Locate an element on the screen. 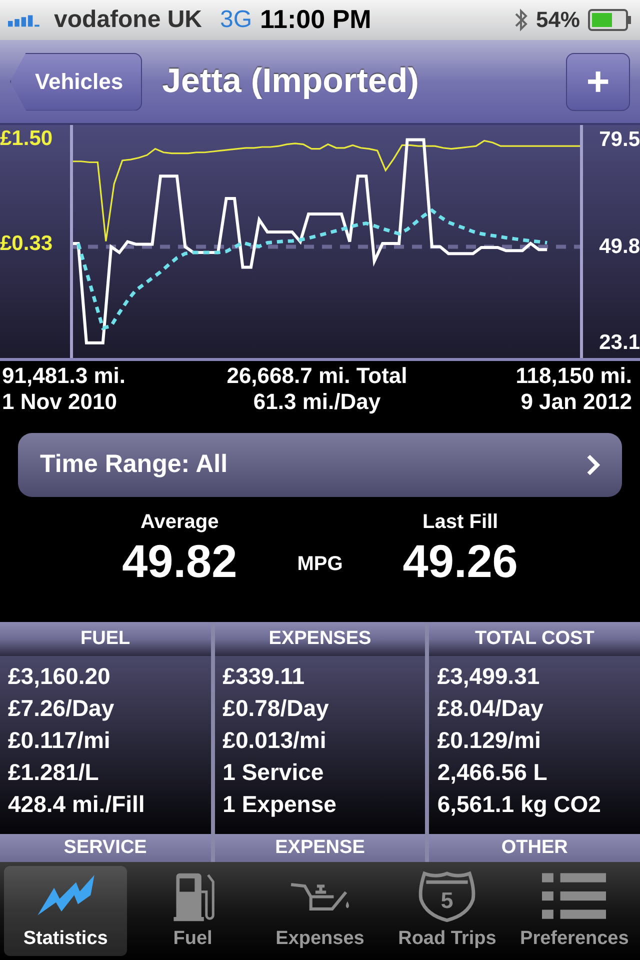 The width and height of the screenshot is (640, 960). column-header: TOTAL COST is located at coordinates (534, 639).